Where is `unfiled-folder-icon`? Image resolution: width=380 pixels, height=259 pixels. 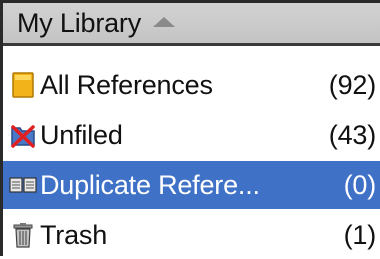 unfiled-folder-icon is located at coordinates (23, 135).